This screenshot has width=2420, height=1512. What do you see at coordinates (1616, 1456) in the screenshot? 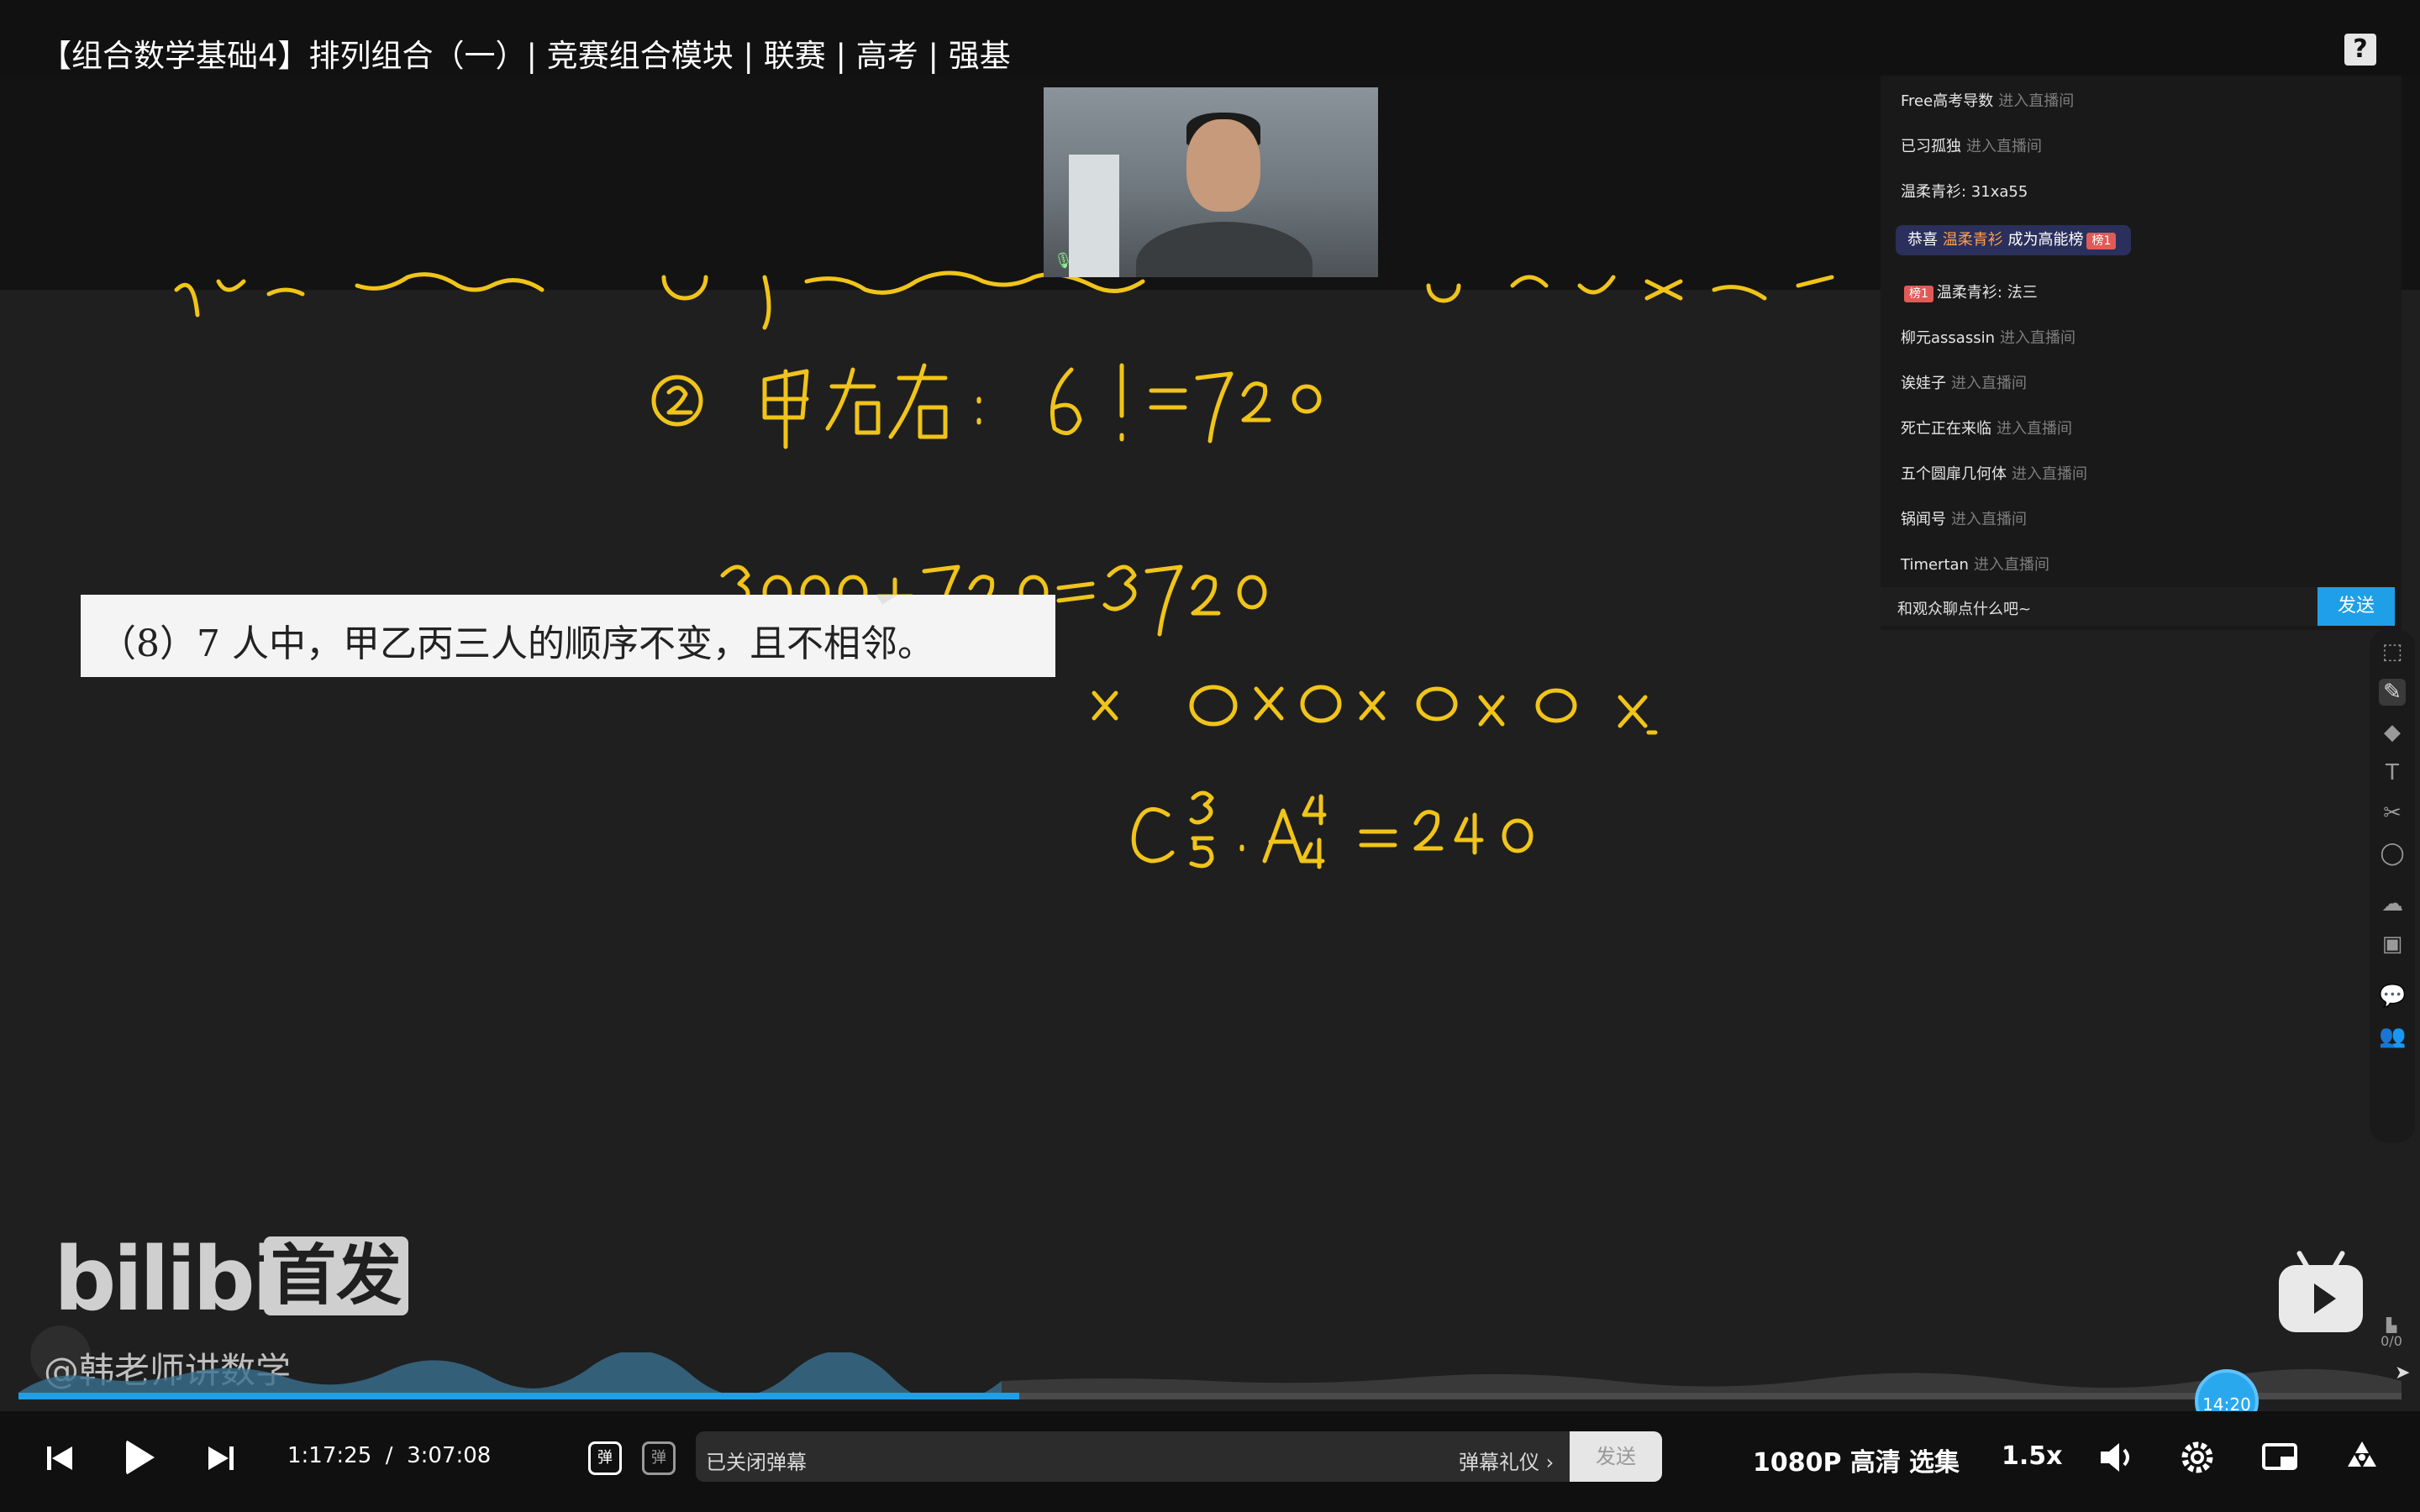
I see `danmaku-send-button: 发送` at bounding box center [1616, 1456].